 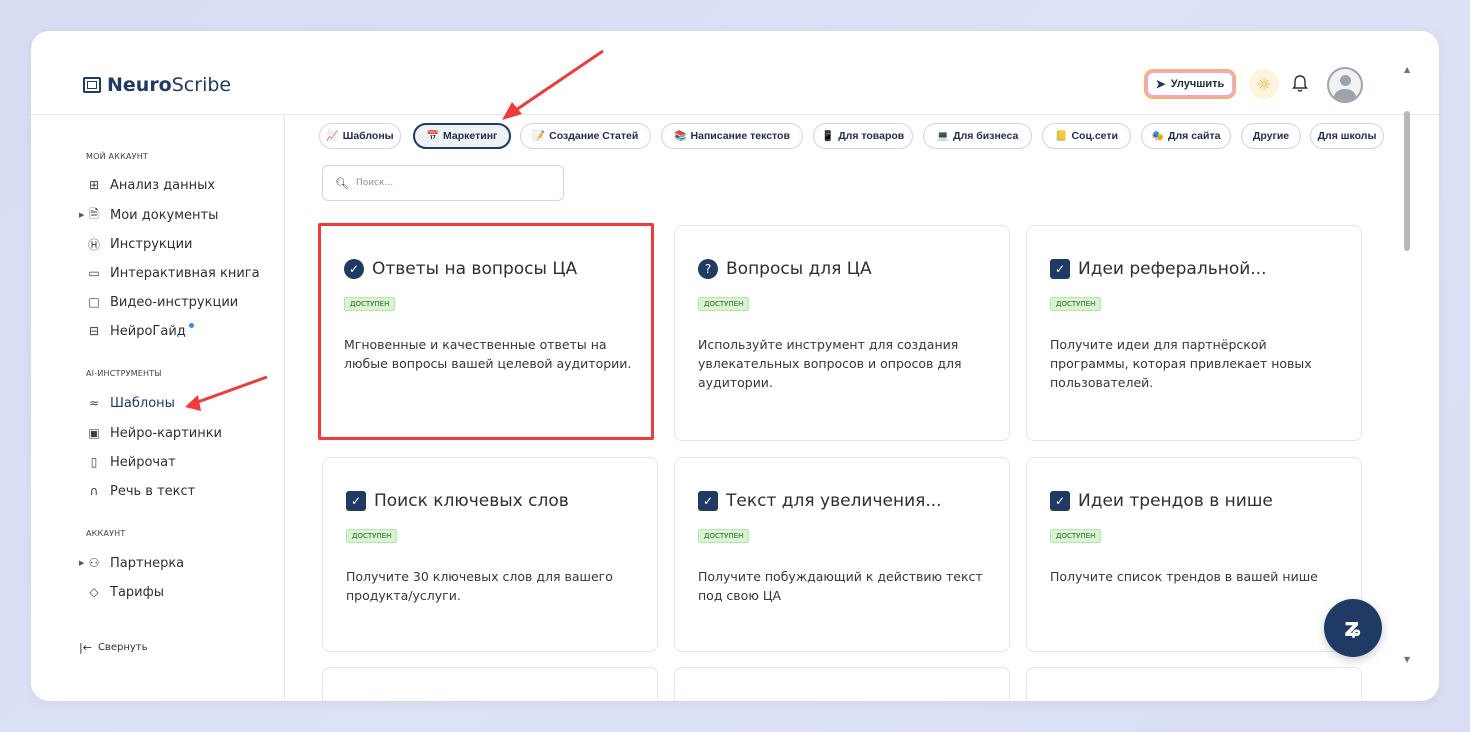 What do you see at coordinates (1353, 628) in the screenshot?
I see `support-chat-button: ʑ` at bounding box center [1353, 628].